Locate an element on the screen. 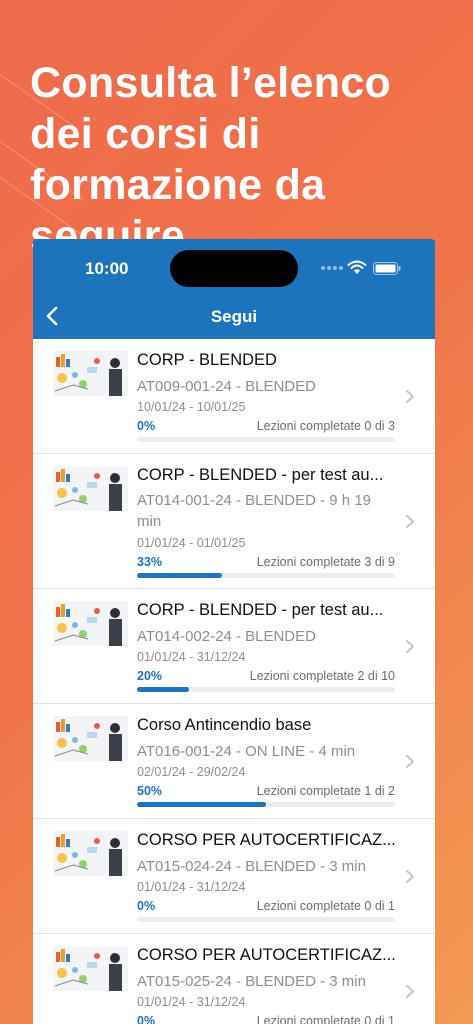 Image resolution: width=473 pixels, height=1024 pixels. course-code: AT015-024-24 - BLENDED - 3 min is located at coordinates (251, 866).